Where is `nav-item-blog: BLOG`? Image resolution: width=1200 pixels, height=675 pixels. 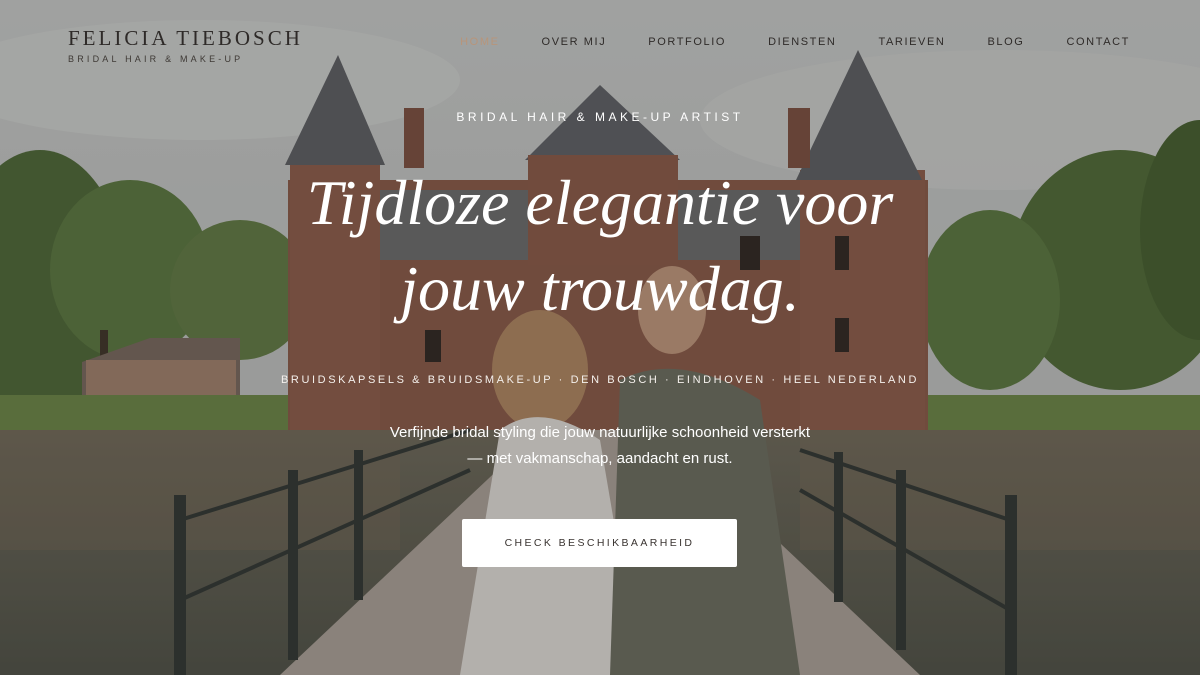
nav-item-blog: BLOG is located at coordinates (1005, 42).